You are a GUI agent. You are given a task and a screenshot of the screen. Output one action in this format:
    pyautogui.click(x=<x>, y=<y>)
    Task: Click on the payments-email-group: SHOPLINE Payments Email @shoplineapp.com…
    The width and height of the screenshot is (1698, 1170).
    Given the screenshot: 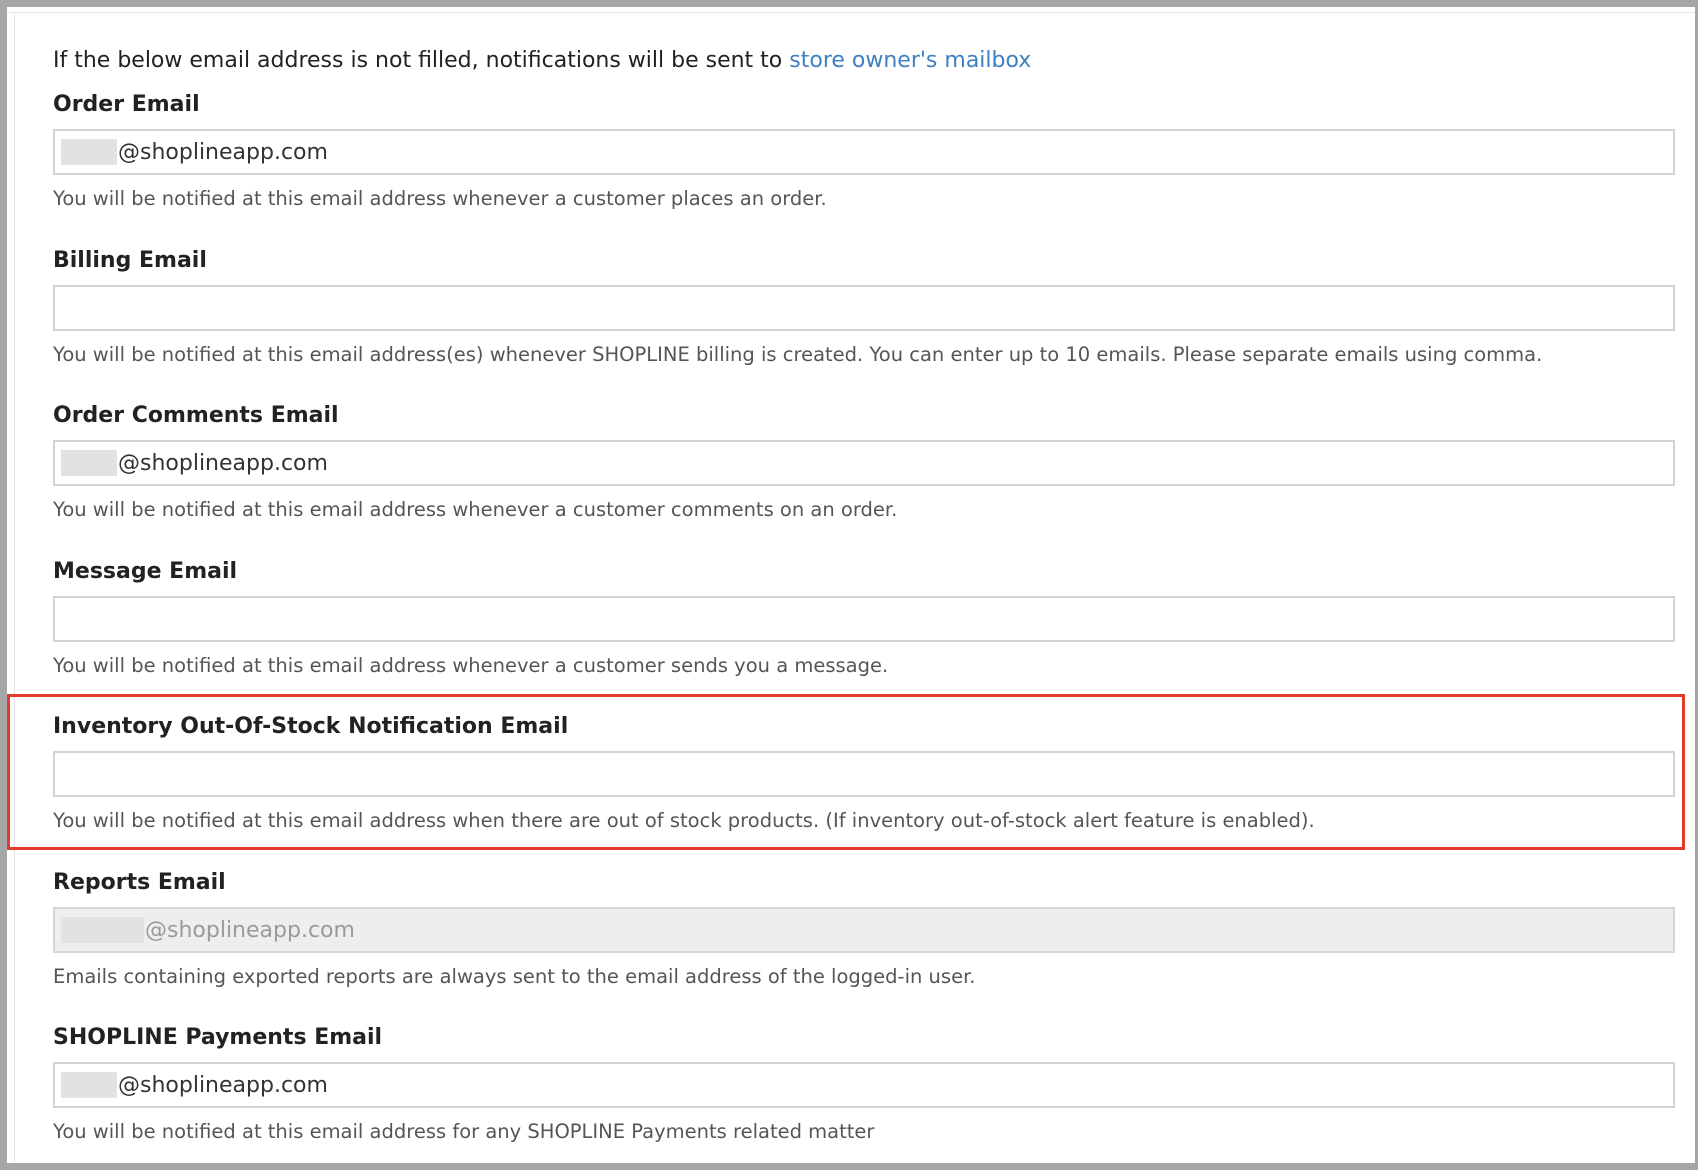 What is the action you would take?
    pyautogui.click(x=864, y=1084)
    